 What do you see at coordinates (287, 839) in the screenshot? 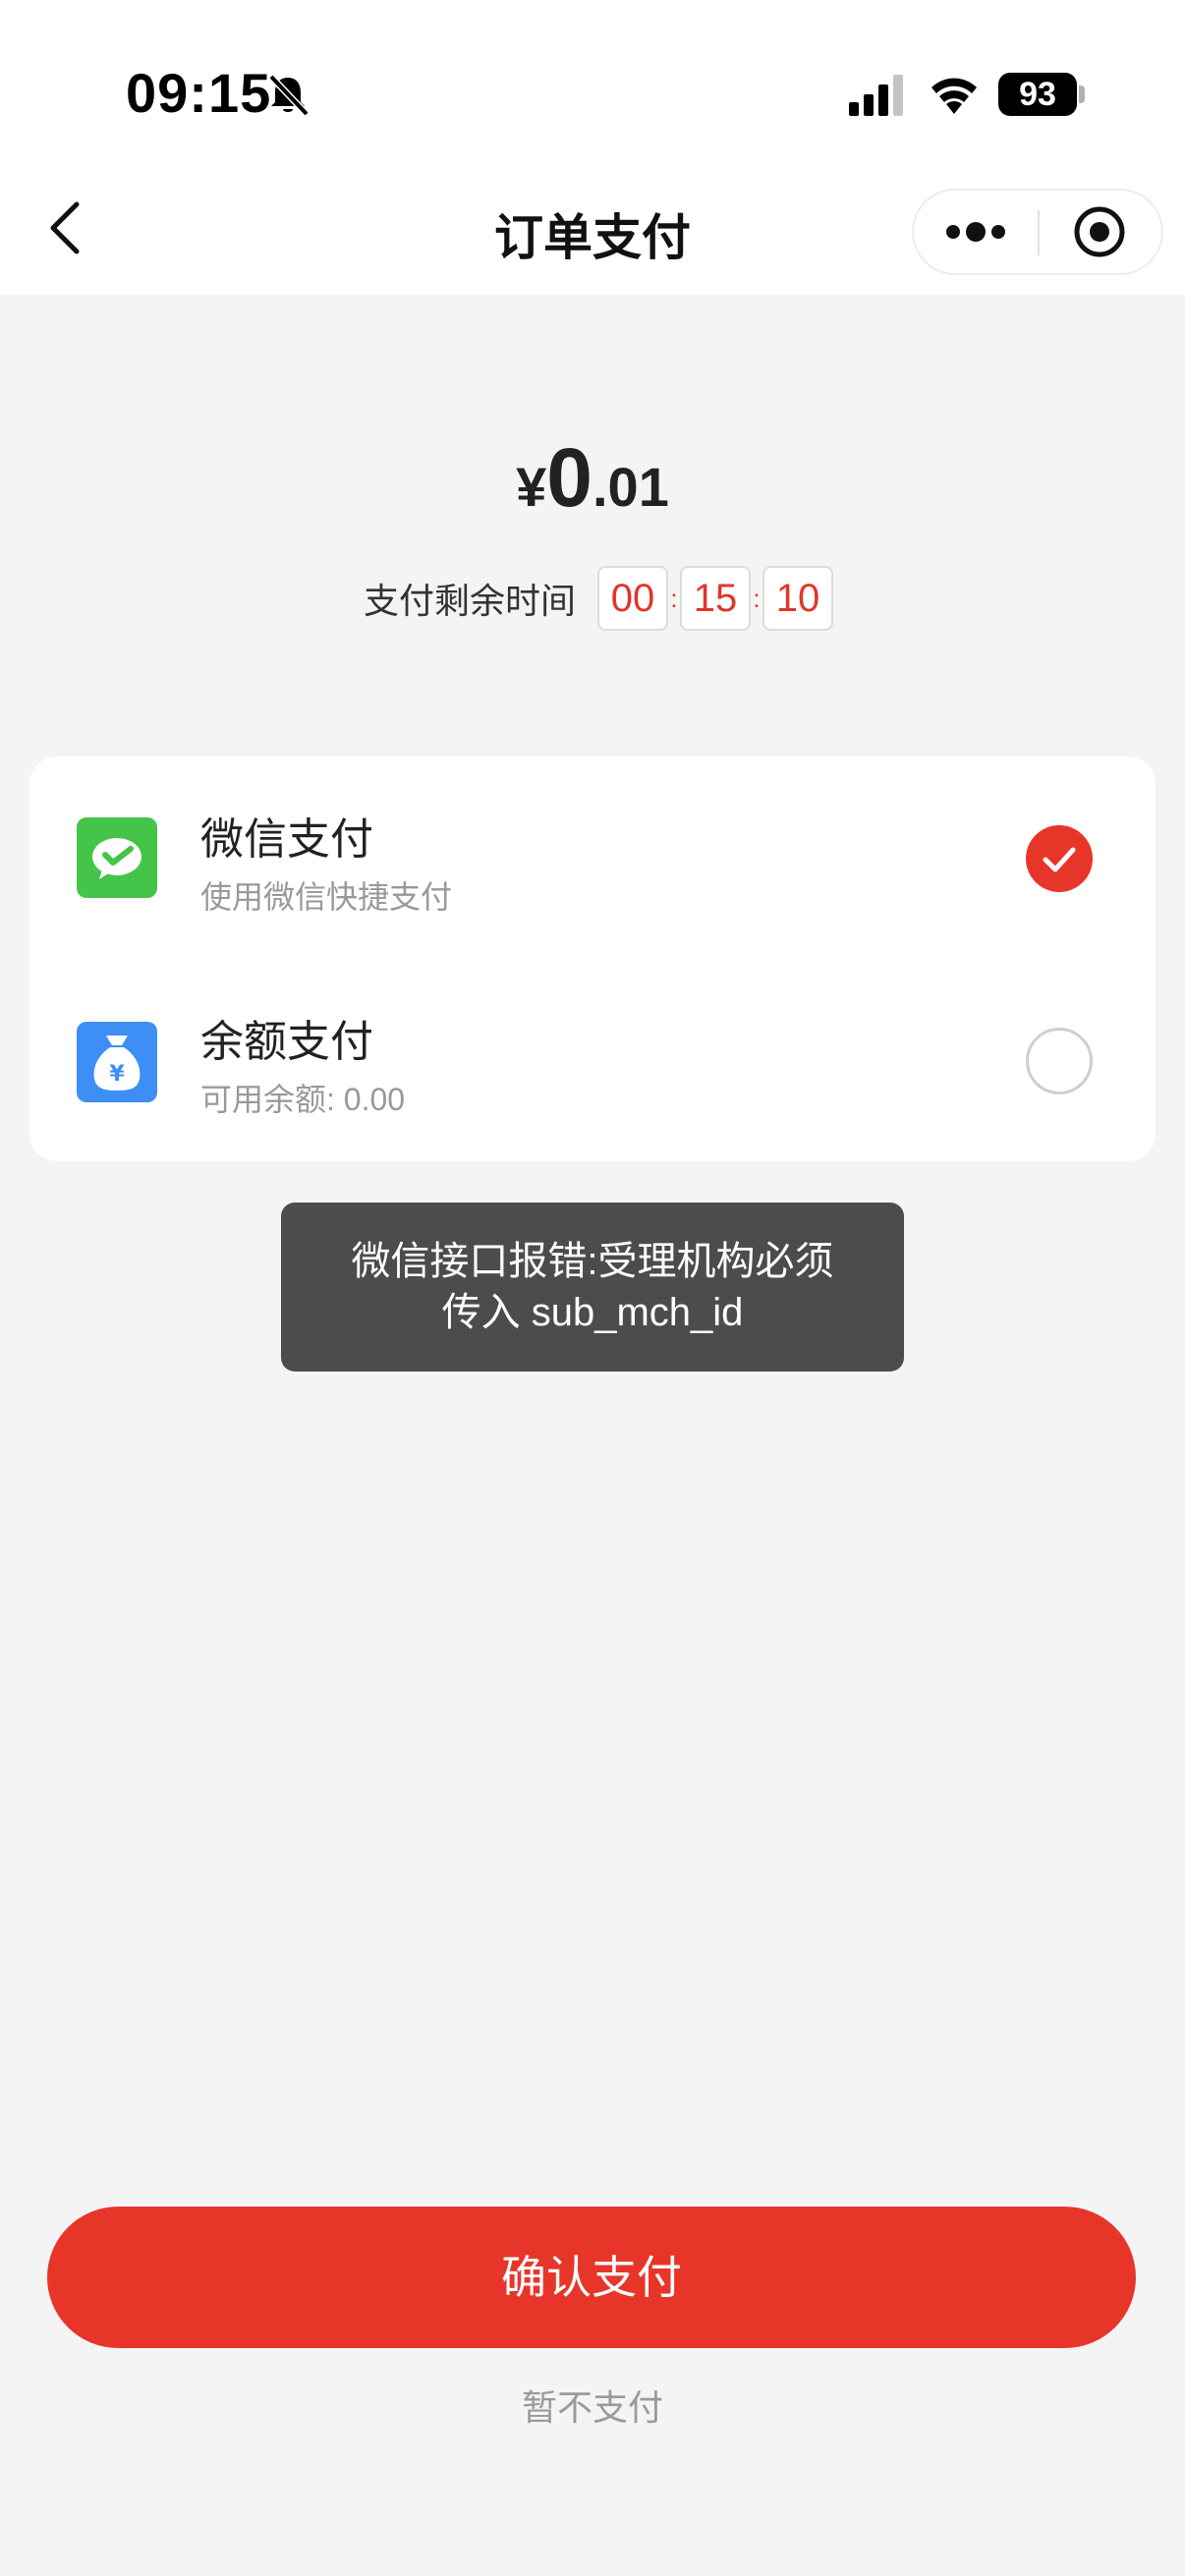
I see `payment-option-name: 微信支付` at bounding box center [287, 839].